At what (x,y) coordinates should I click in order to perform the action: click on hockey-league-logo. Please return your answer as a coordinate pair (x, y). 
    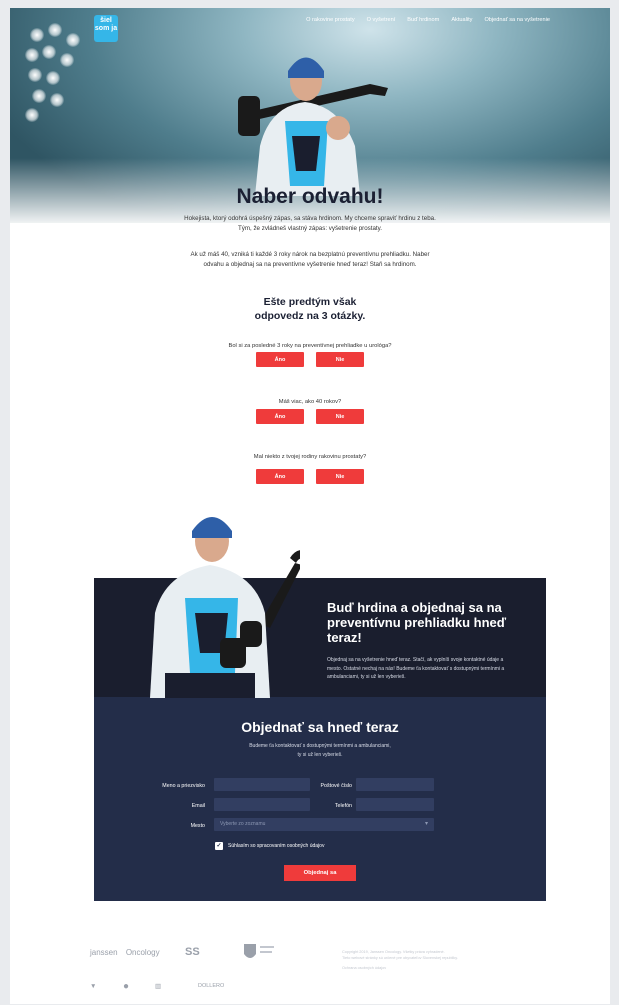
    Looking at the image, I should click on (259, 951).